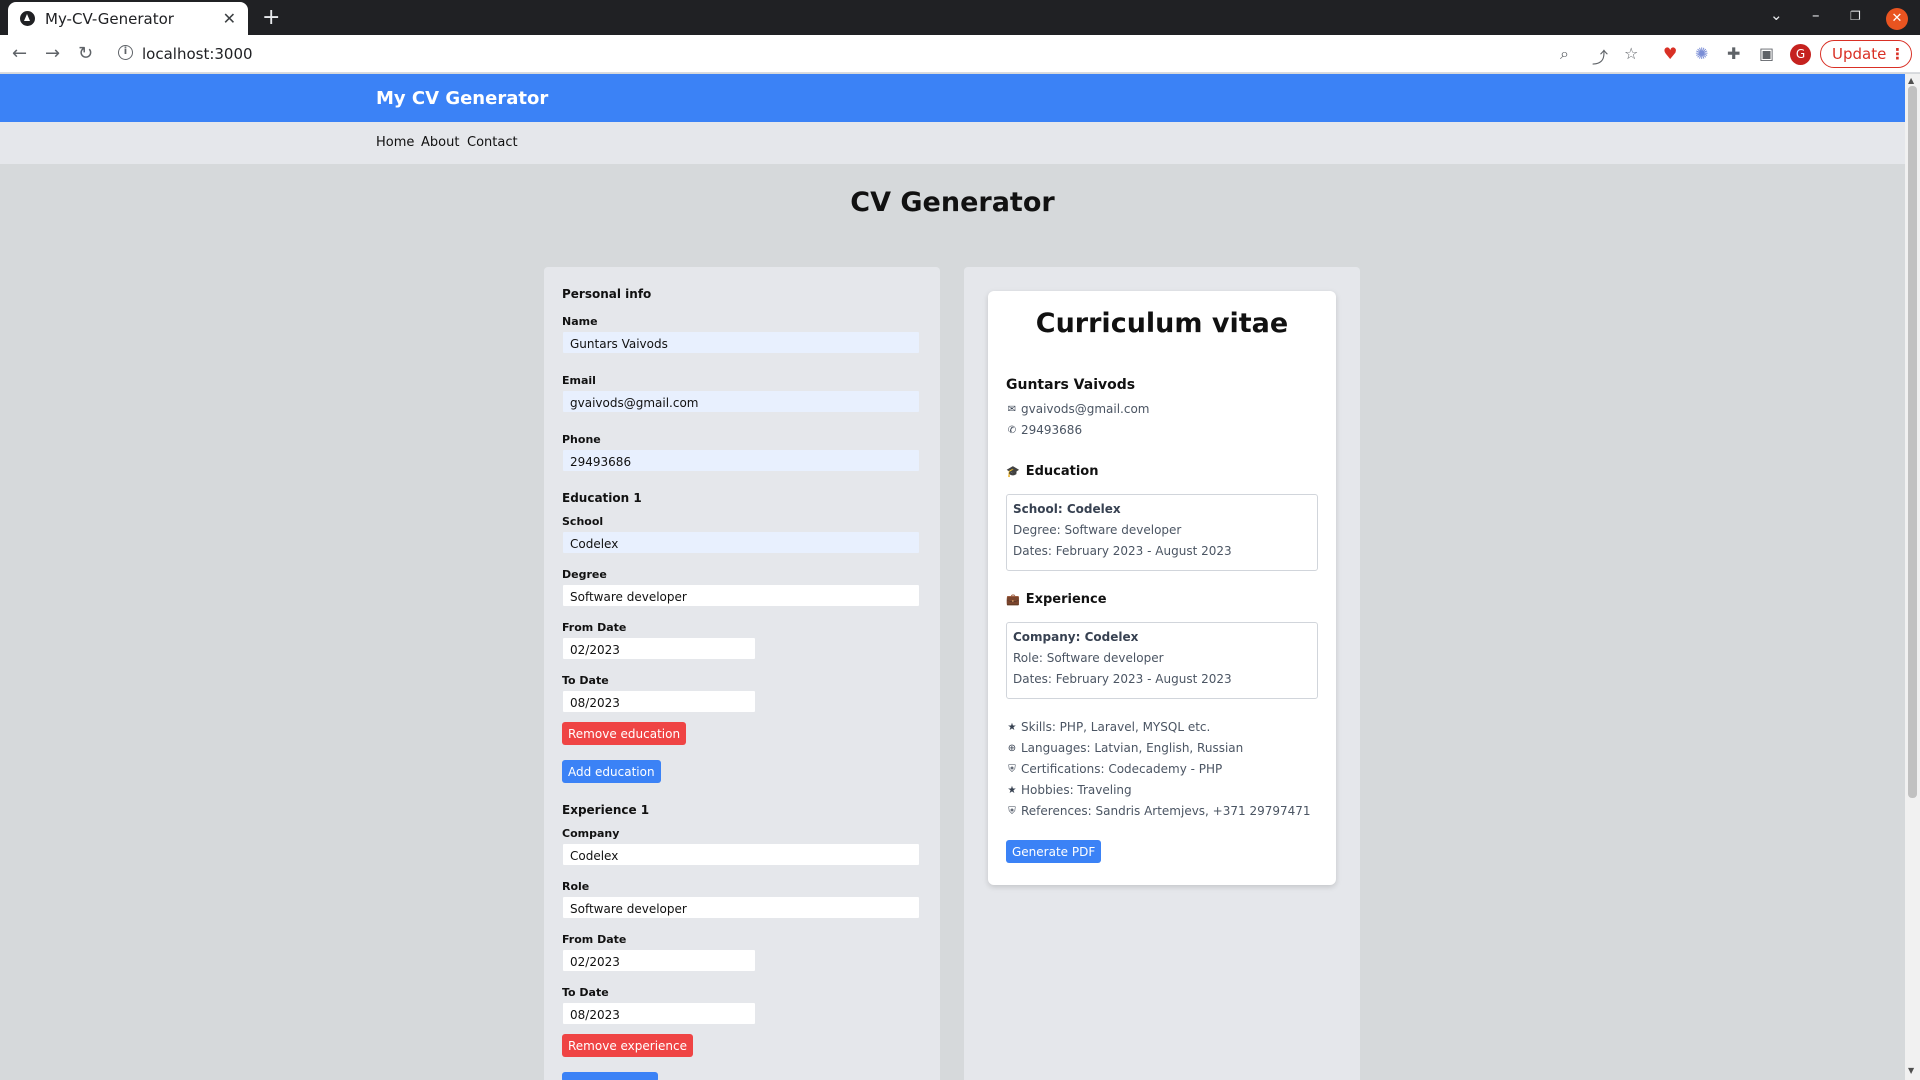 The image size is (1920, 1080). What do you see at coordinates (628, 1045) in the screenshot?
I see `remove-experience-button: Remove experience` at bounding box center [628, 1045].